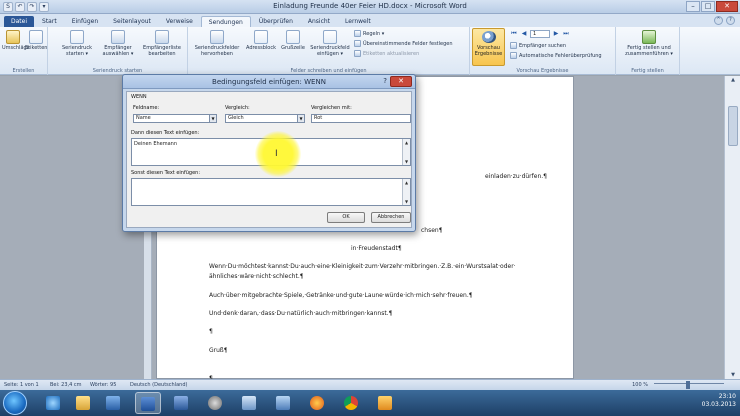  What do you see at coordinates (330, 43) in the screenshot?
I see `seriendruckfeld-einfuegen-button: Seriendruckfeld einfügen ▾` at bounding box center [330, 43].